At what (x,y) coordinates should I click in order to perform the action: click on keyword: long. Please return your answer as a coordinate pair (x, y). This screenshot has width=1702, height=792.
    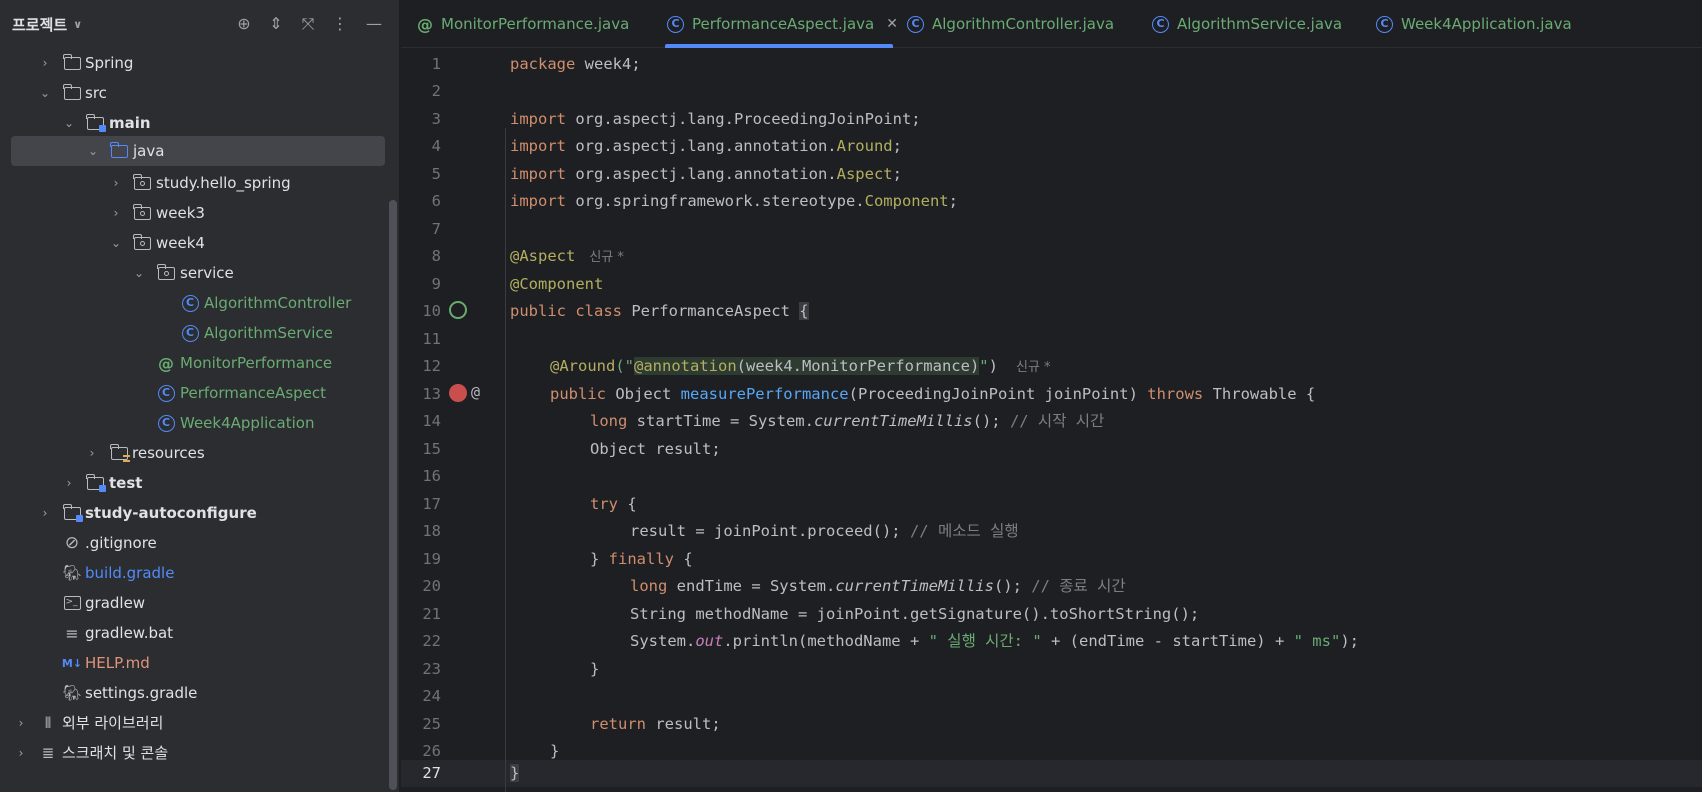
    Looking at the image, I should click on (649, 586).